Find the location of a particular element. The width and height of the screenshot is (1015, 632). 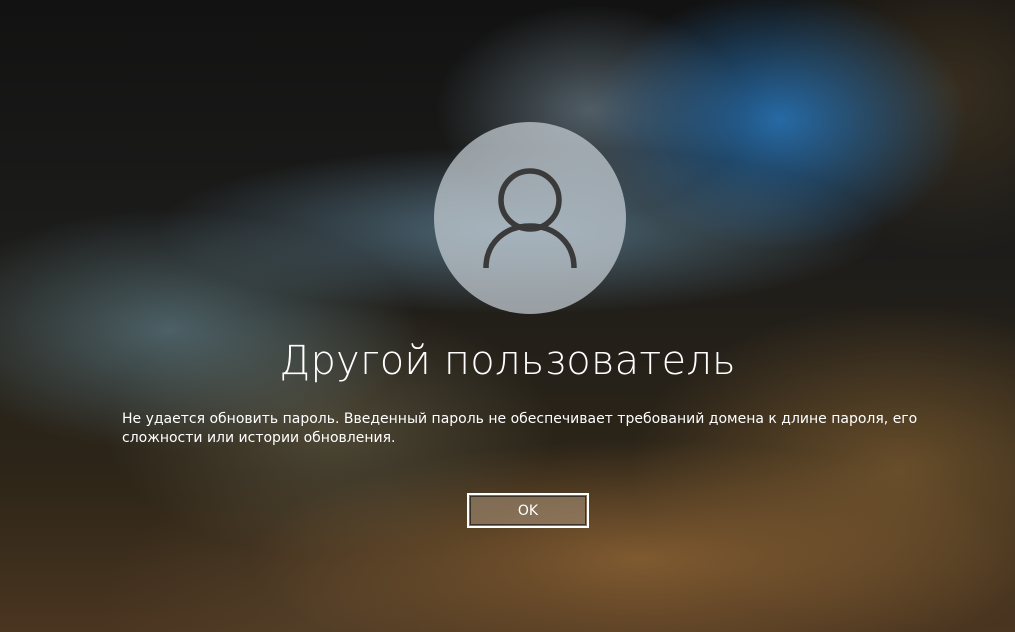

user-name: Другой пользователь is located at coordinates (507, 361).